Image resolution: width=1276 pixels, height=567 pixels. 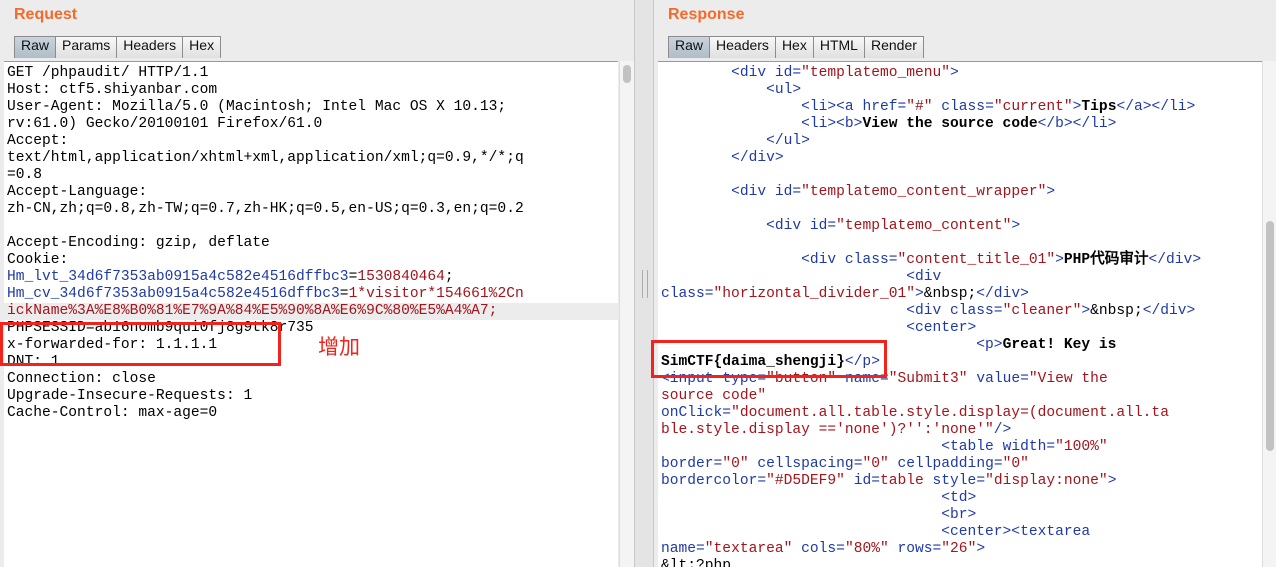 I want to click on header-cache-control: Cache-Control: max-age=0, so click(x=112, y=413).